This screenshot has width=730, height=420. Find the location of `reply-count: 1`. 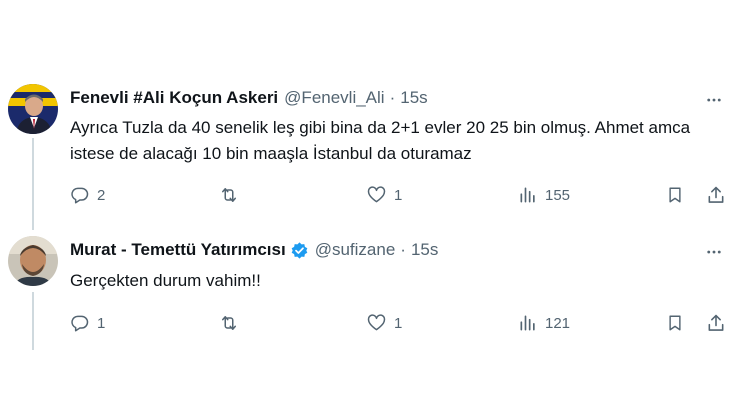

reply-count: 1 is located at coordinates (101, 323).